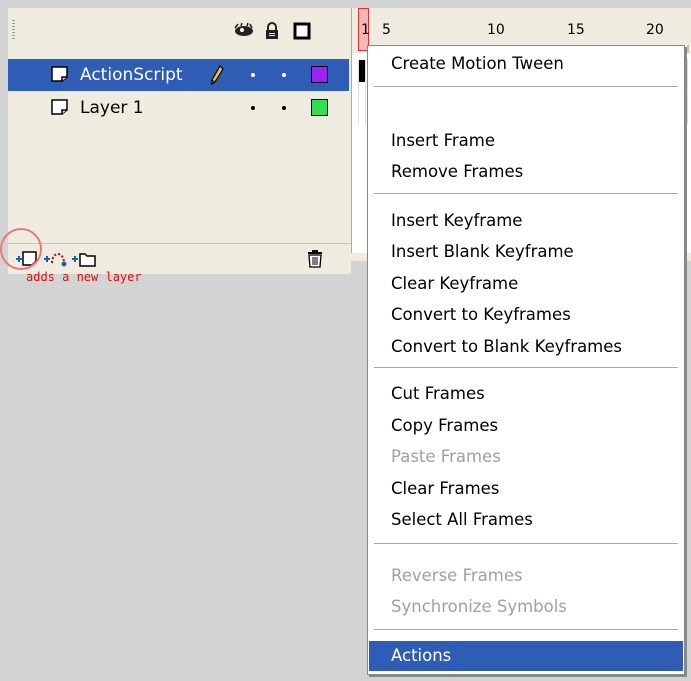 This screenshot has width=691, height=681. Describe the element at coordinates (112, 108) in the screenshot. I see `layer-name: Layer 1` at that location.